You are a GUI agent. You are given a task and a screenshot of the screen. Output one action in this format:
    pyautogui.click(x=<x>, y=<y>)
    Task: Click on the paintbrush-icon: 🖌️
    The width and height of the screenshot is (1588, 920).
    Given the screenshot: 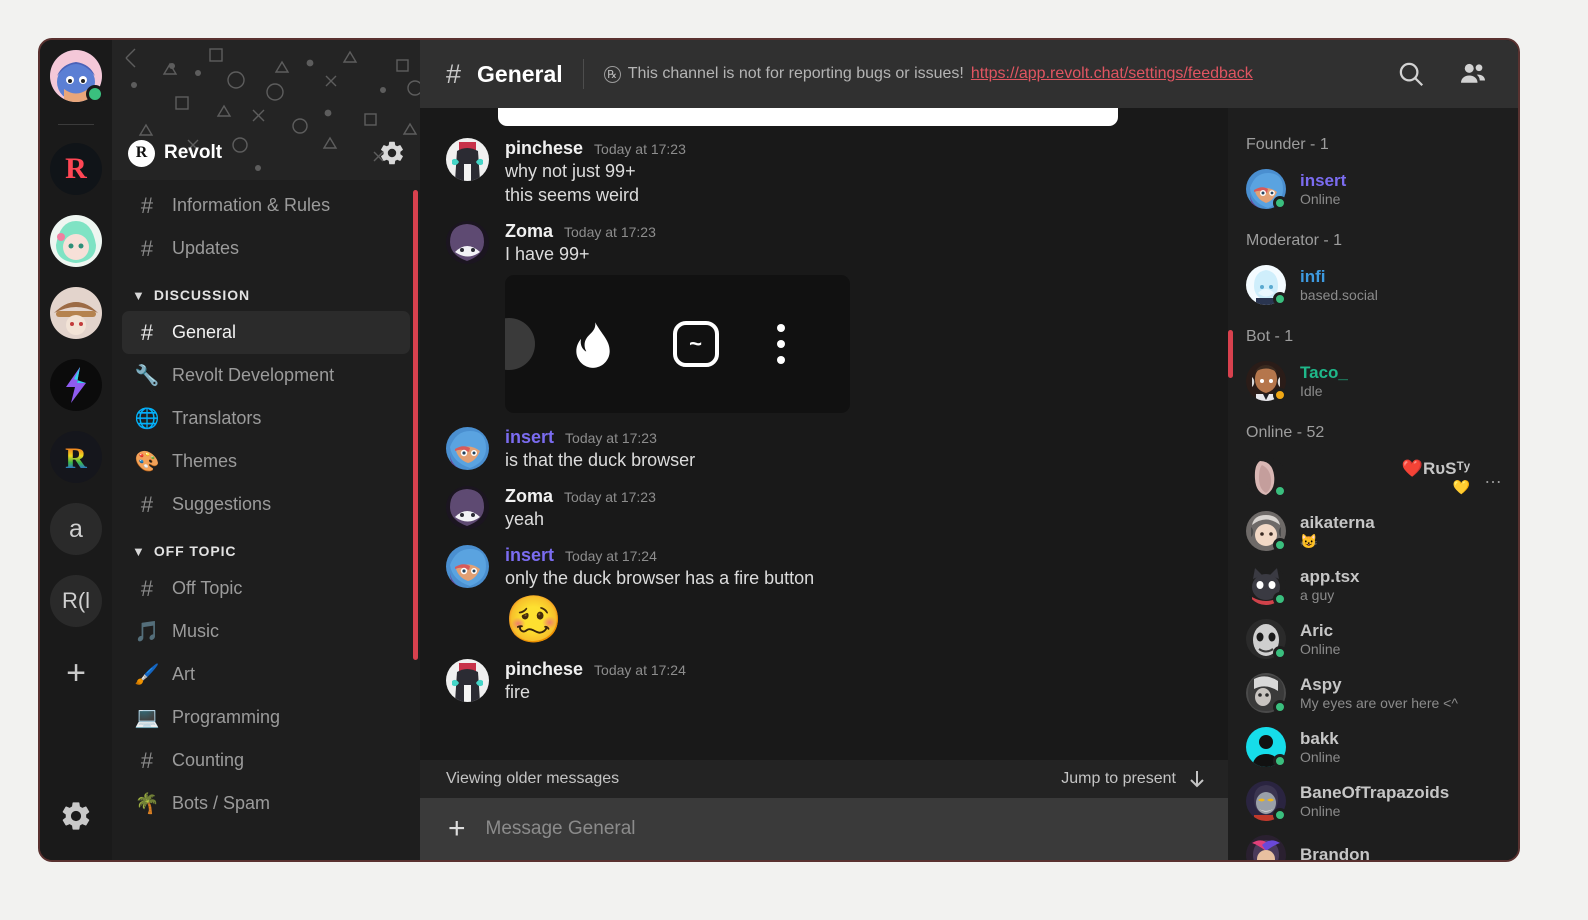 What is the action you would take?
    pyautogui.click(x=147, y=674)
    